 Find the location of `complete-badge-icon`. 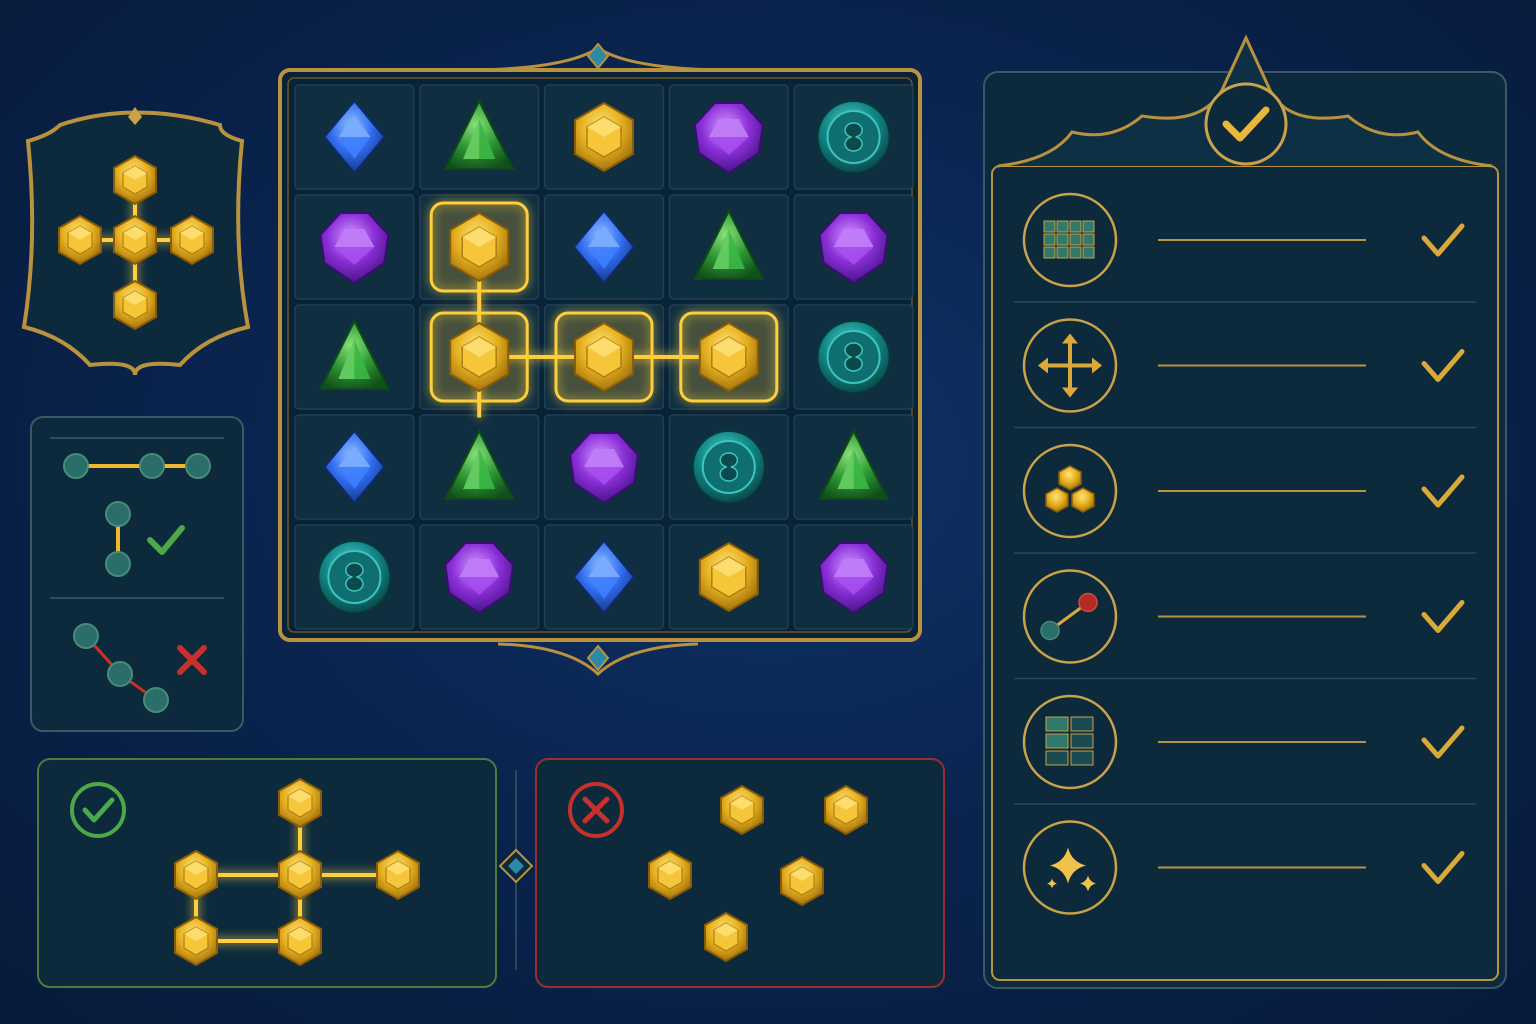

complete-badge-icon is located at coordinates (1246, 124).